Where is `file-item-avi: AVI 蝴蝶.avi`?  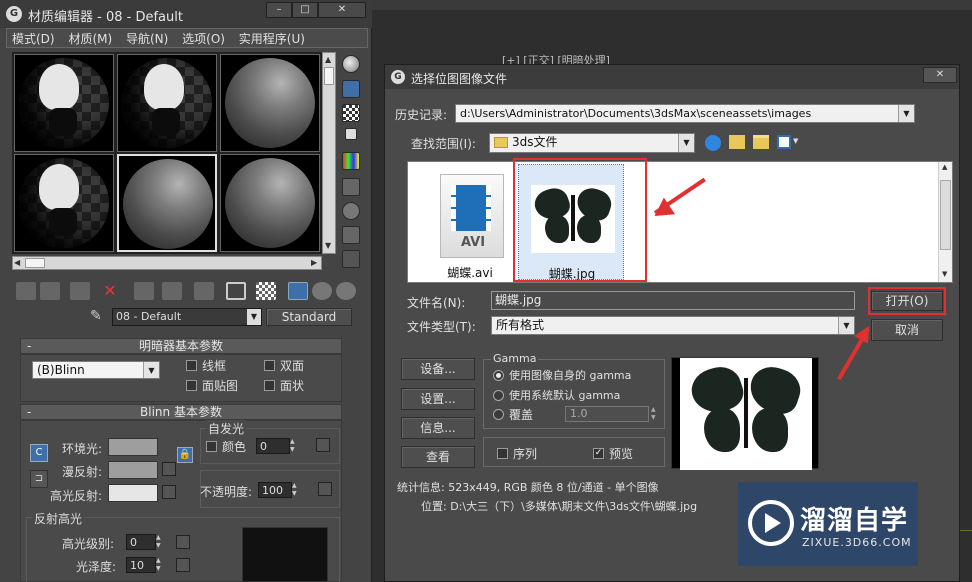
file-item-avi: AVI 蝴蝶.avi is located at coordinates (470, 224).